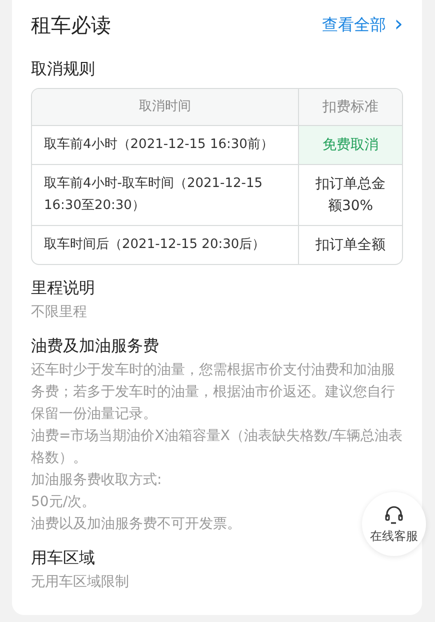  I want to click on table-header-cell: 扣费标准, so click(350, 107).